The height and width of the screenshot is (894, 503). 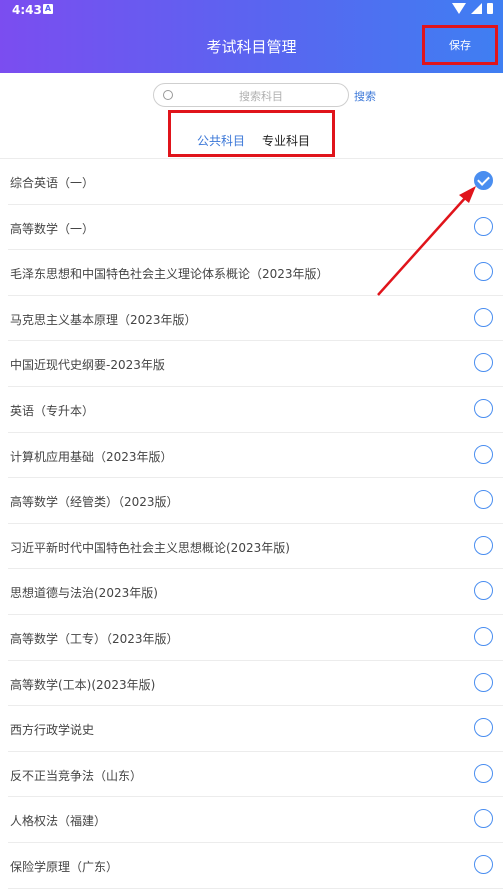 I want to click on tab-public-subjects: 公共科目, so click(x=221, y=140).